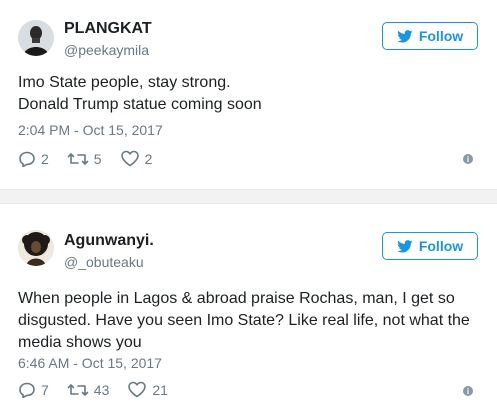 The image size is (497, 413). I want to click on reply-count: 2, so click(45, 158).